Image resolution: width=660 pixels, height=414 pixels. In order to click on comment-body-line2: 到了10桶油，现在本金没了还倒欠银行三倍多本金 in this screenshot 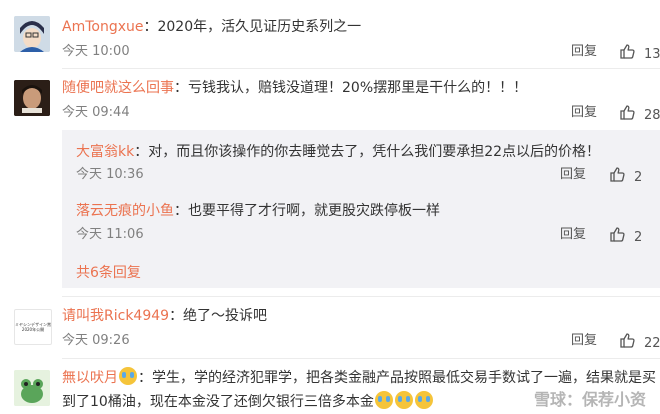, I will do `click(248, 401)`.